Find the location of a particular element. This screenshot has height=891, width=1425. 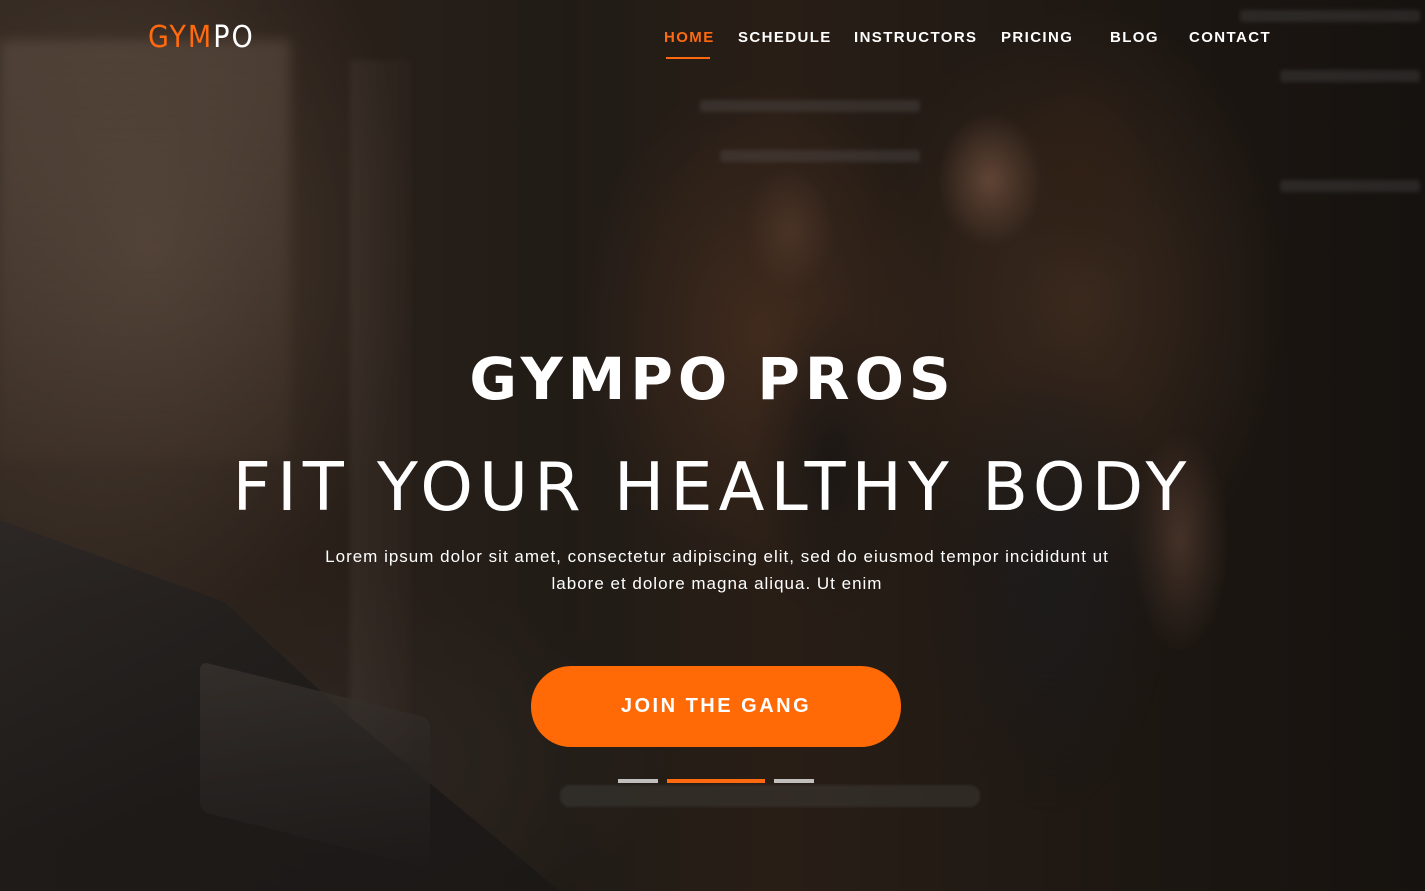

hero-subtitle: FIT YOUR HEALTHY BODY is located at coordinates (712, 487).